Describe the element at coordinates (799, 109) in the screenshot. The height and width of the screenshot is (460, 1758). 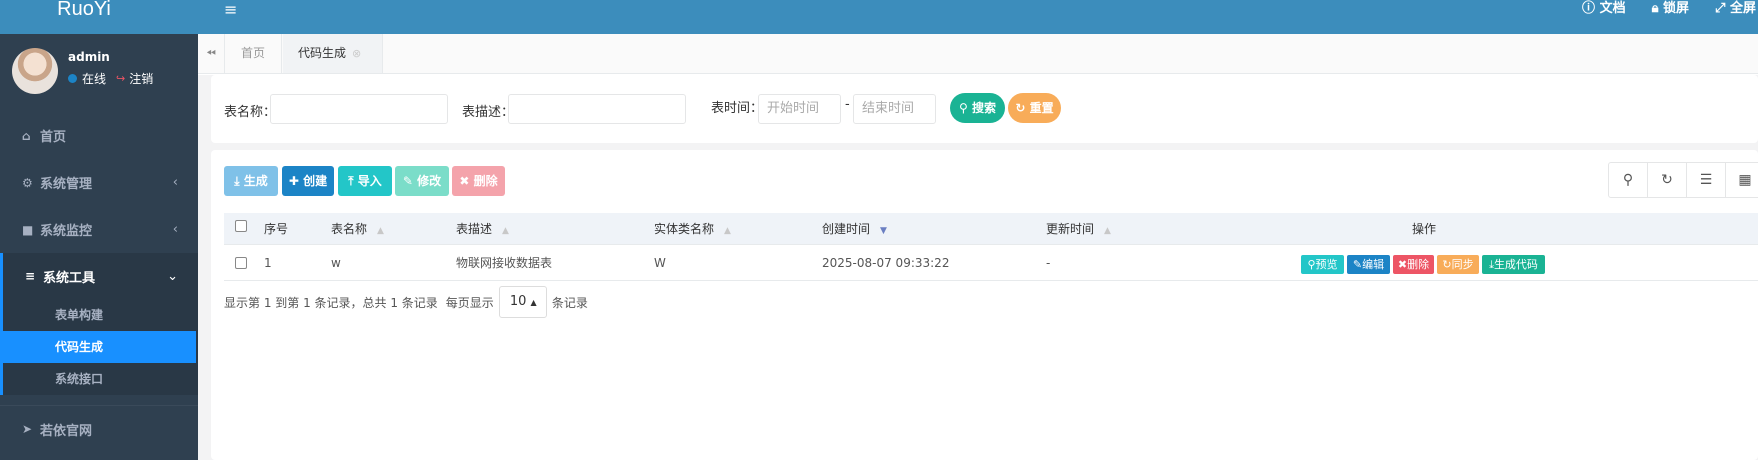
I see `start-time-input: 开始时间` at that location.